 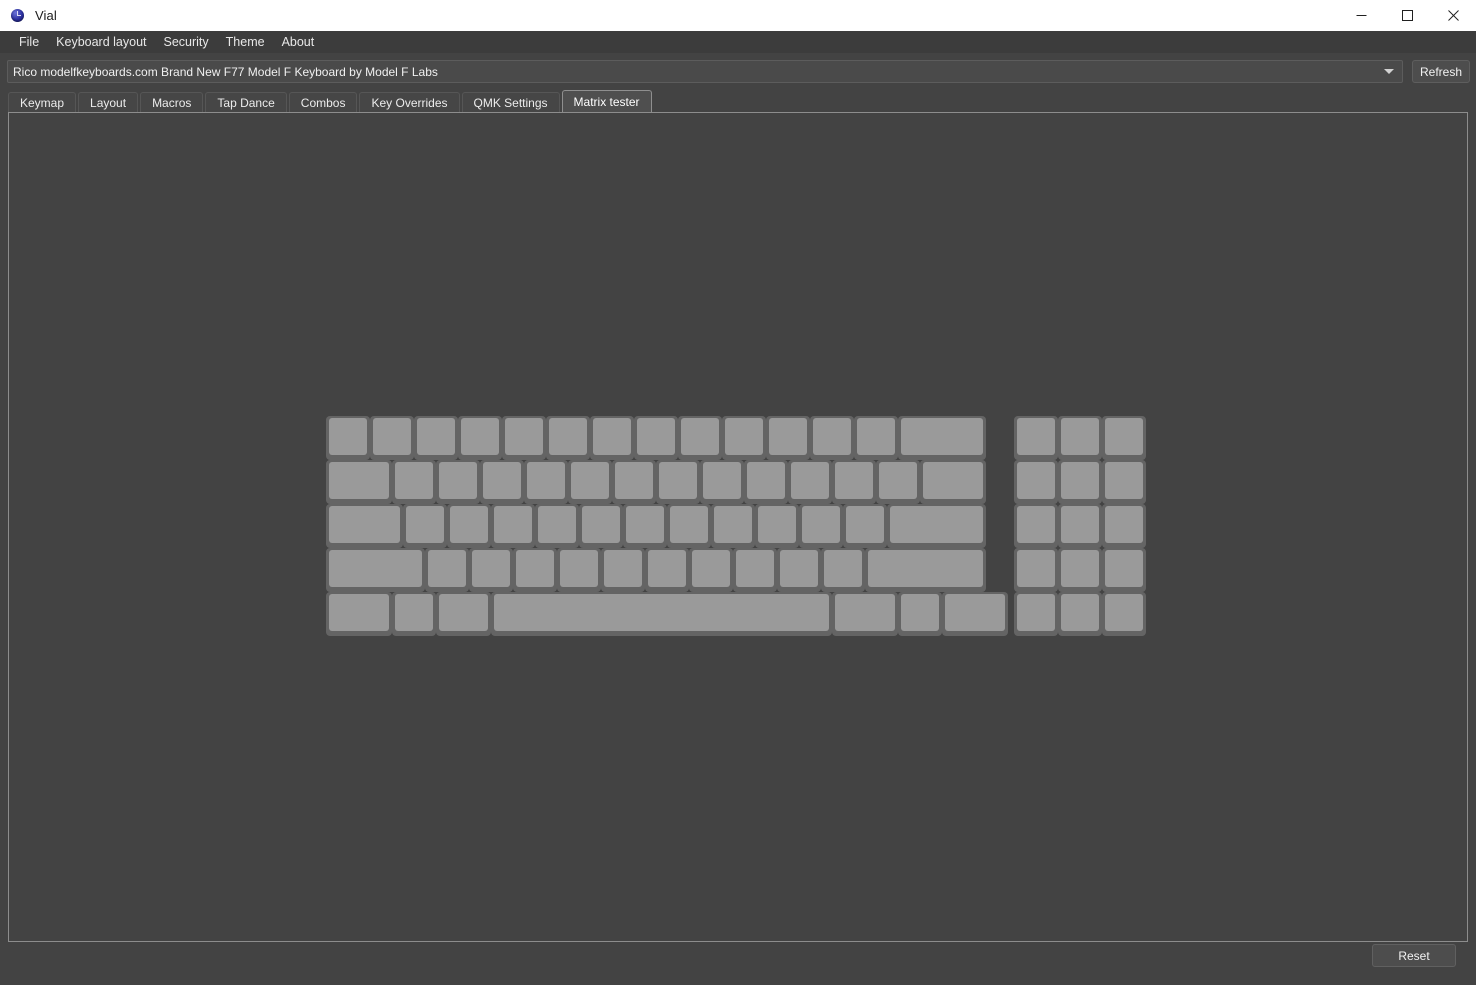 I want to click on matrix-key-r0-c11, so click(x=832, y=438).